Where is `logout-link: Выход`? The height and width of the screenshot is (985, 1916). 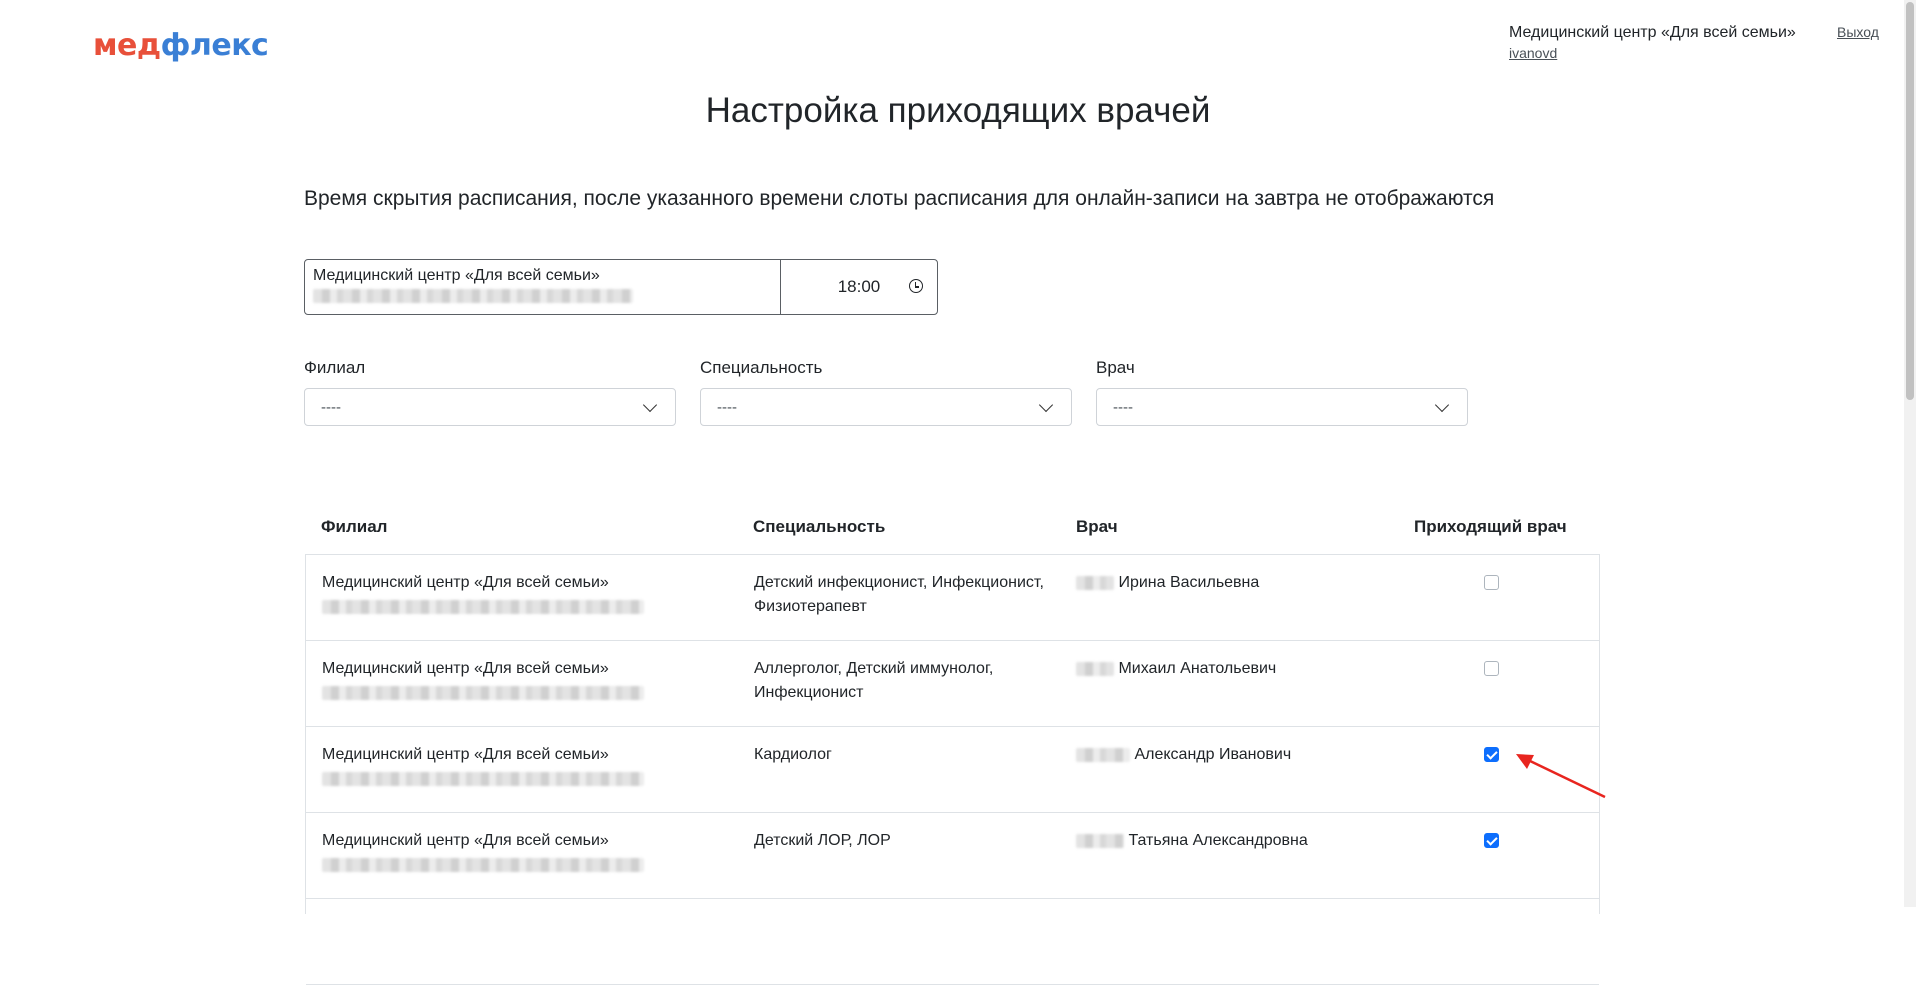 logout-link: Выход is located at coordinates (1858, 32).